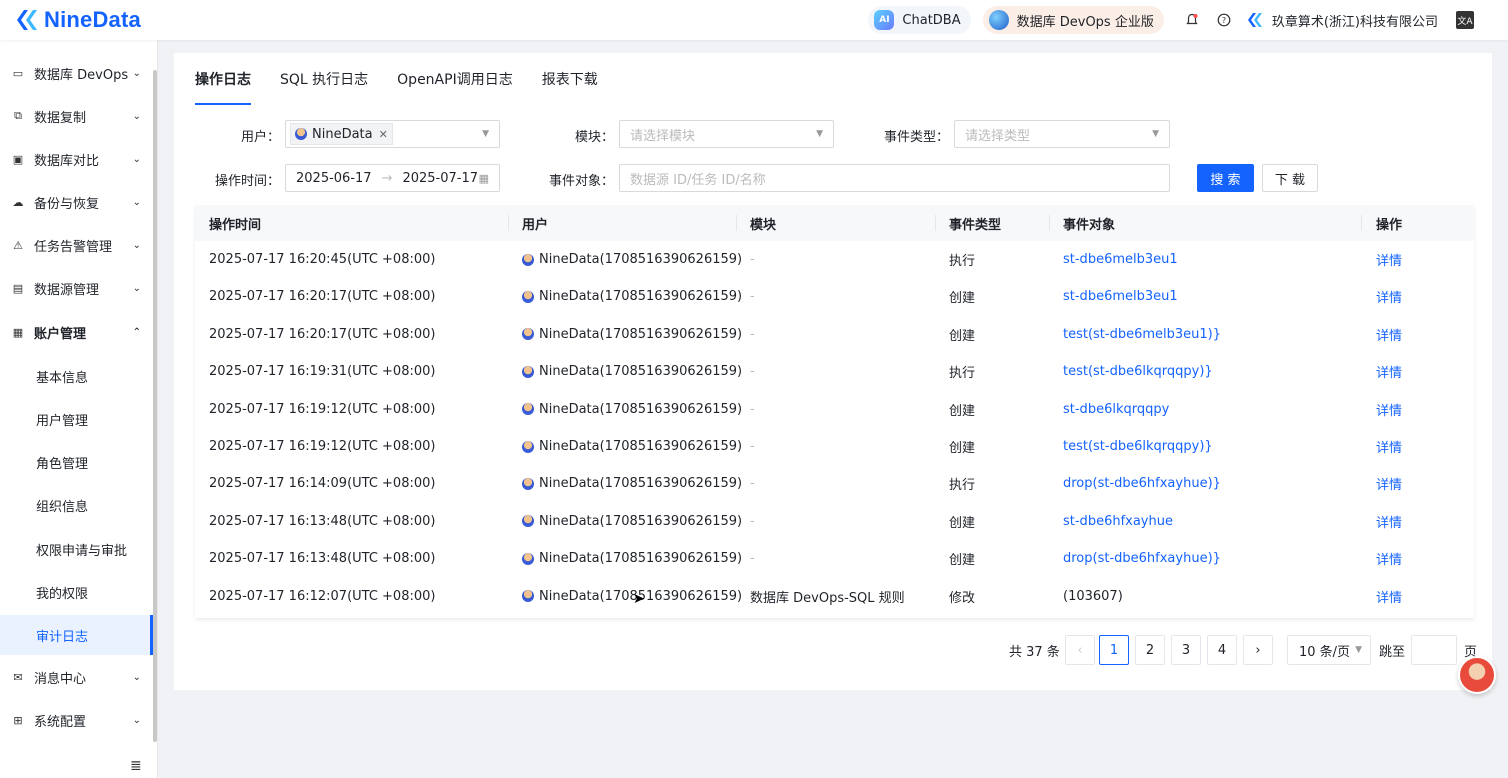 This screenshot has height=778, width=1508. I want to click on org-switcher: 玖章算术(浙江)科技有限公司, so click(1342, 20).